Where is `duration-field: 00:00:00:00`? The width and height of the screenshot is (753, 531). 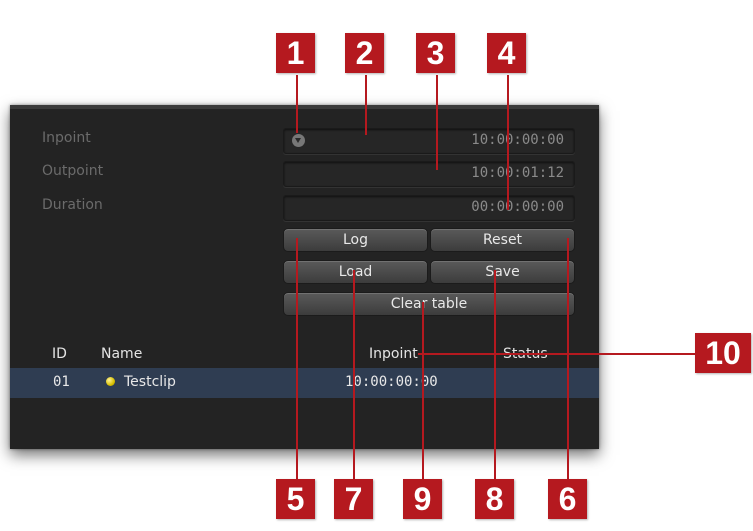
duration-field: 00:00:00:00 is located at coordinates (429, 208).